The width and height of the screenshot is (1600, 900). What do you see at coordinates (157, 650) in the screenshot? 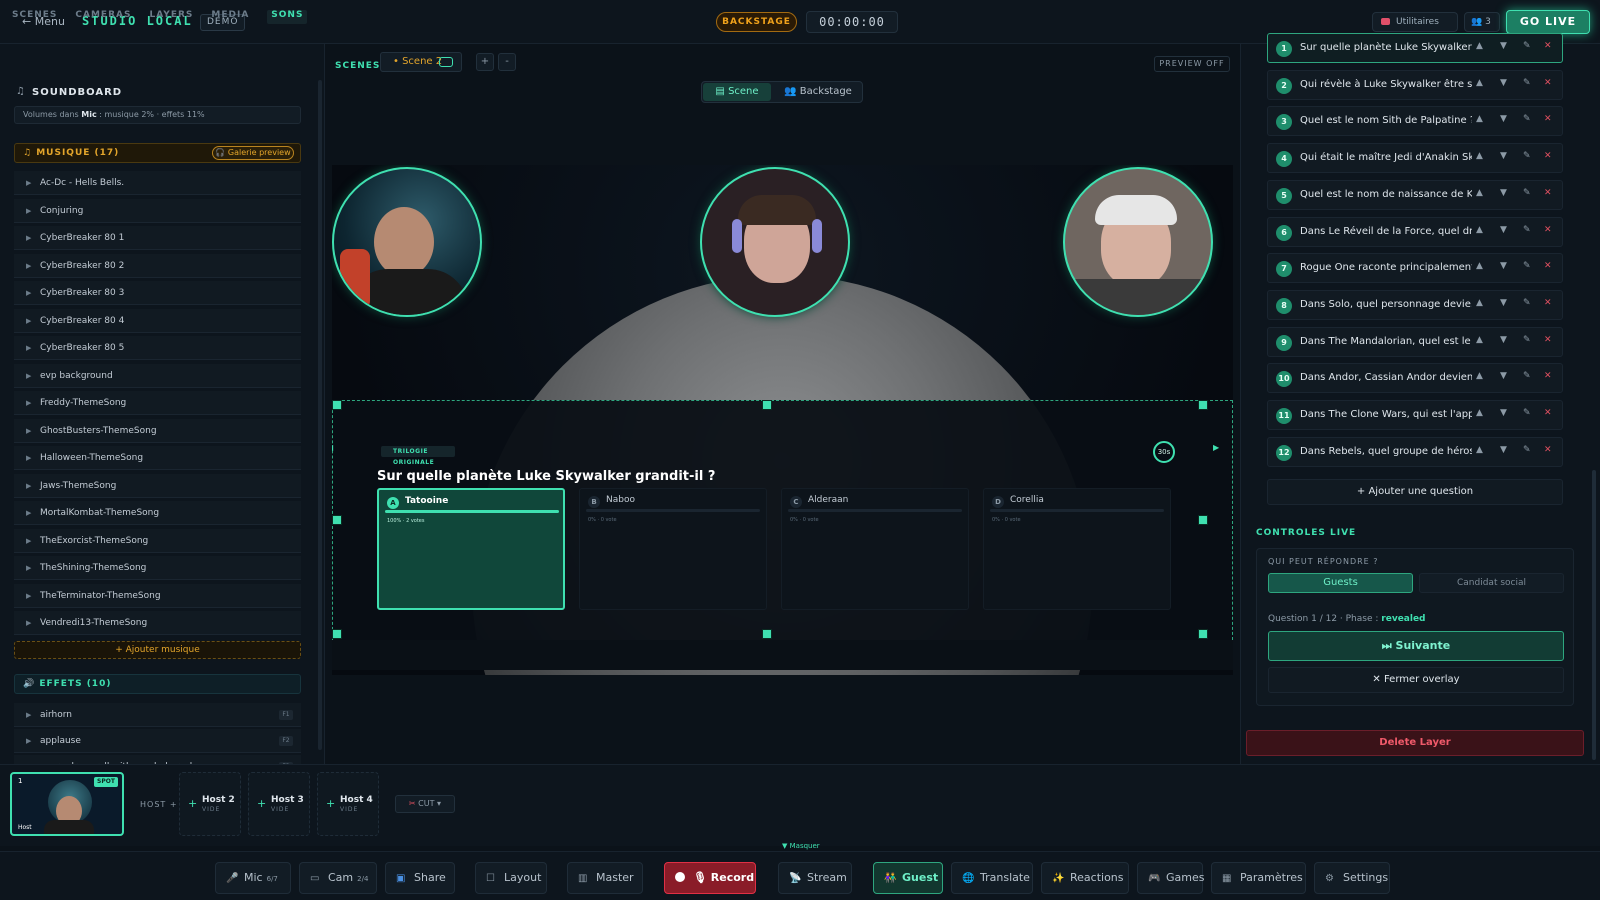
I see `add-music-button: + Ajouter musique` at bounding box center [157, 650].